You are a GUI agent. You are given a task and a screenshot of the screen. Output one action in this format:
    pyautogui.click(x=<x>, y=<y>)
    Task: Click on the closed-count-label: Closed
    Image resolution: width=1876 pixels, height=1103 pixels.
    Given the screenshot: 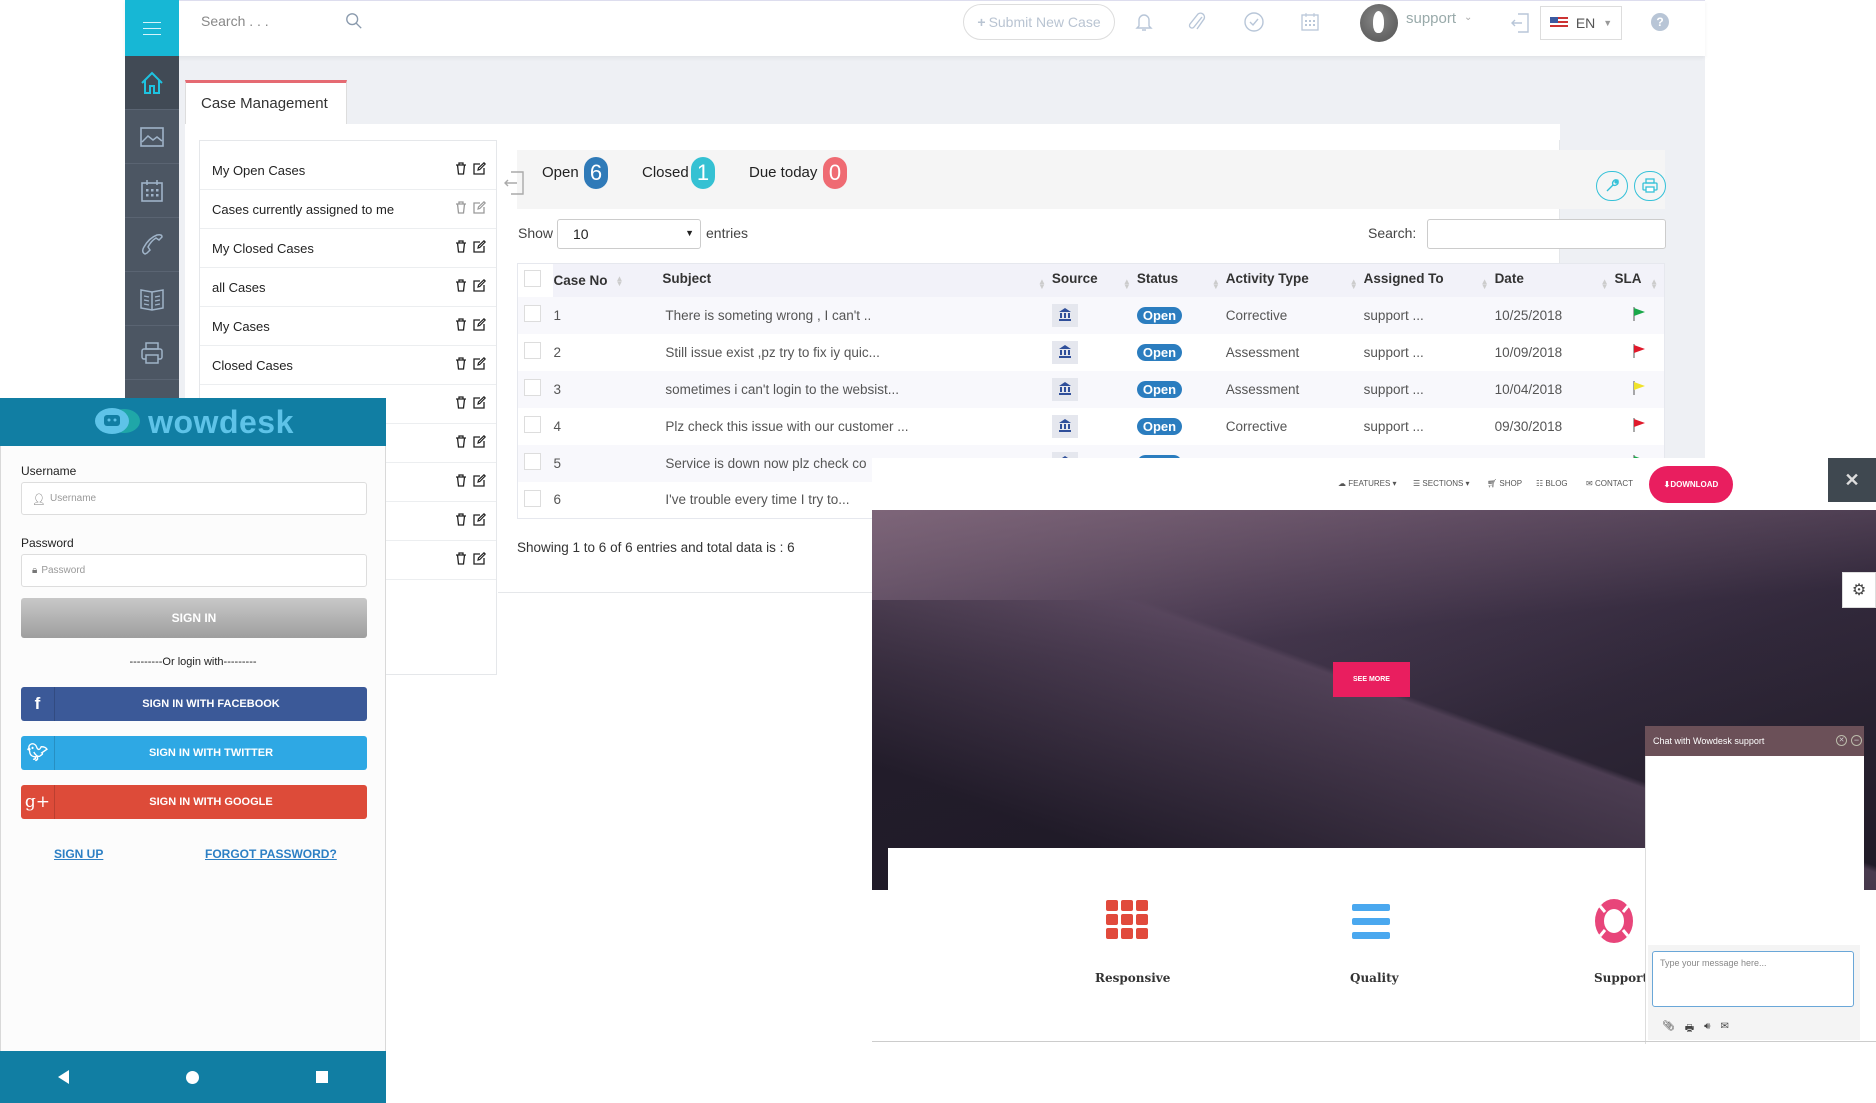 What is the action you would take?
    pyautogui.click(x=665, y=172)
    